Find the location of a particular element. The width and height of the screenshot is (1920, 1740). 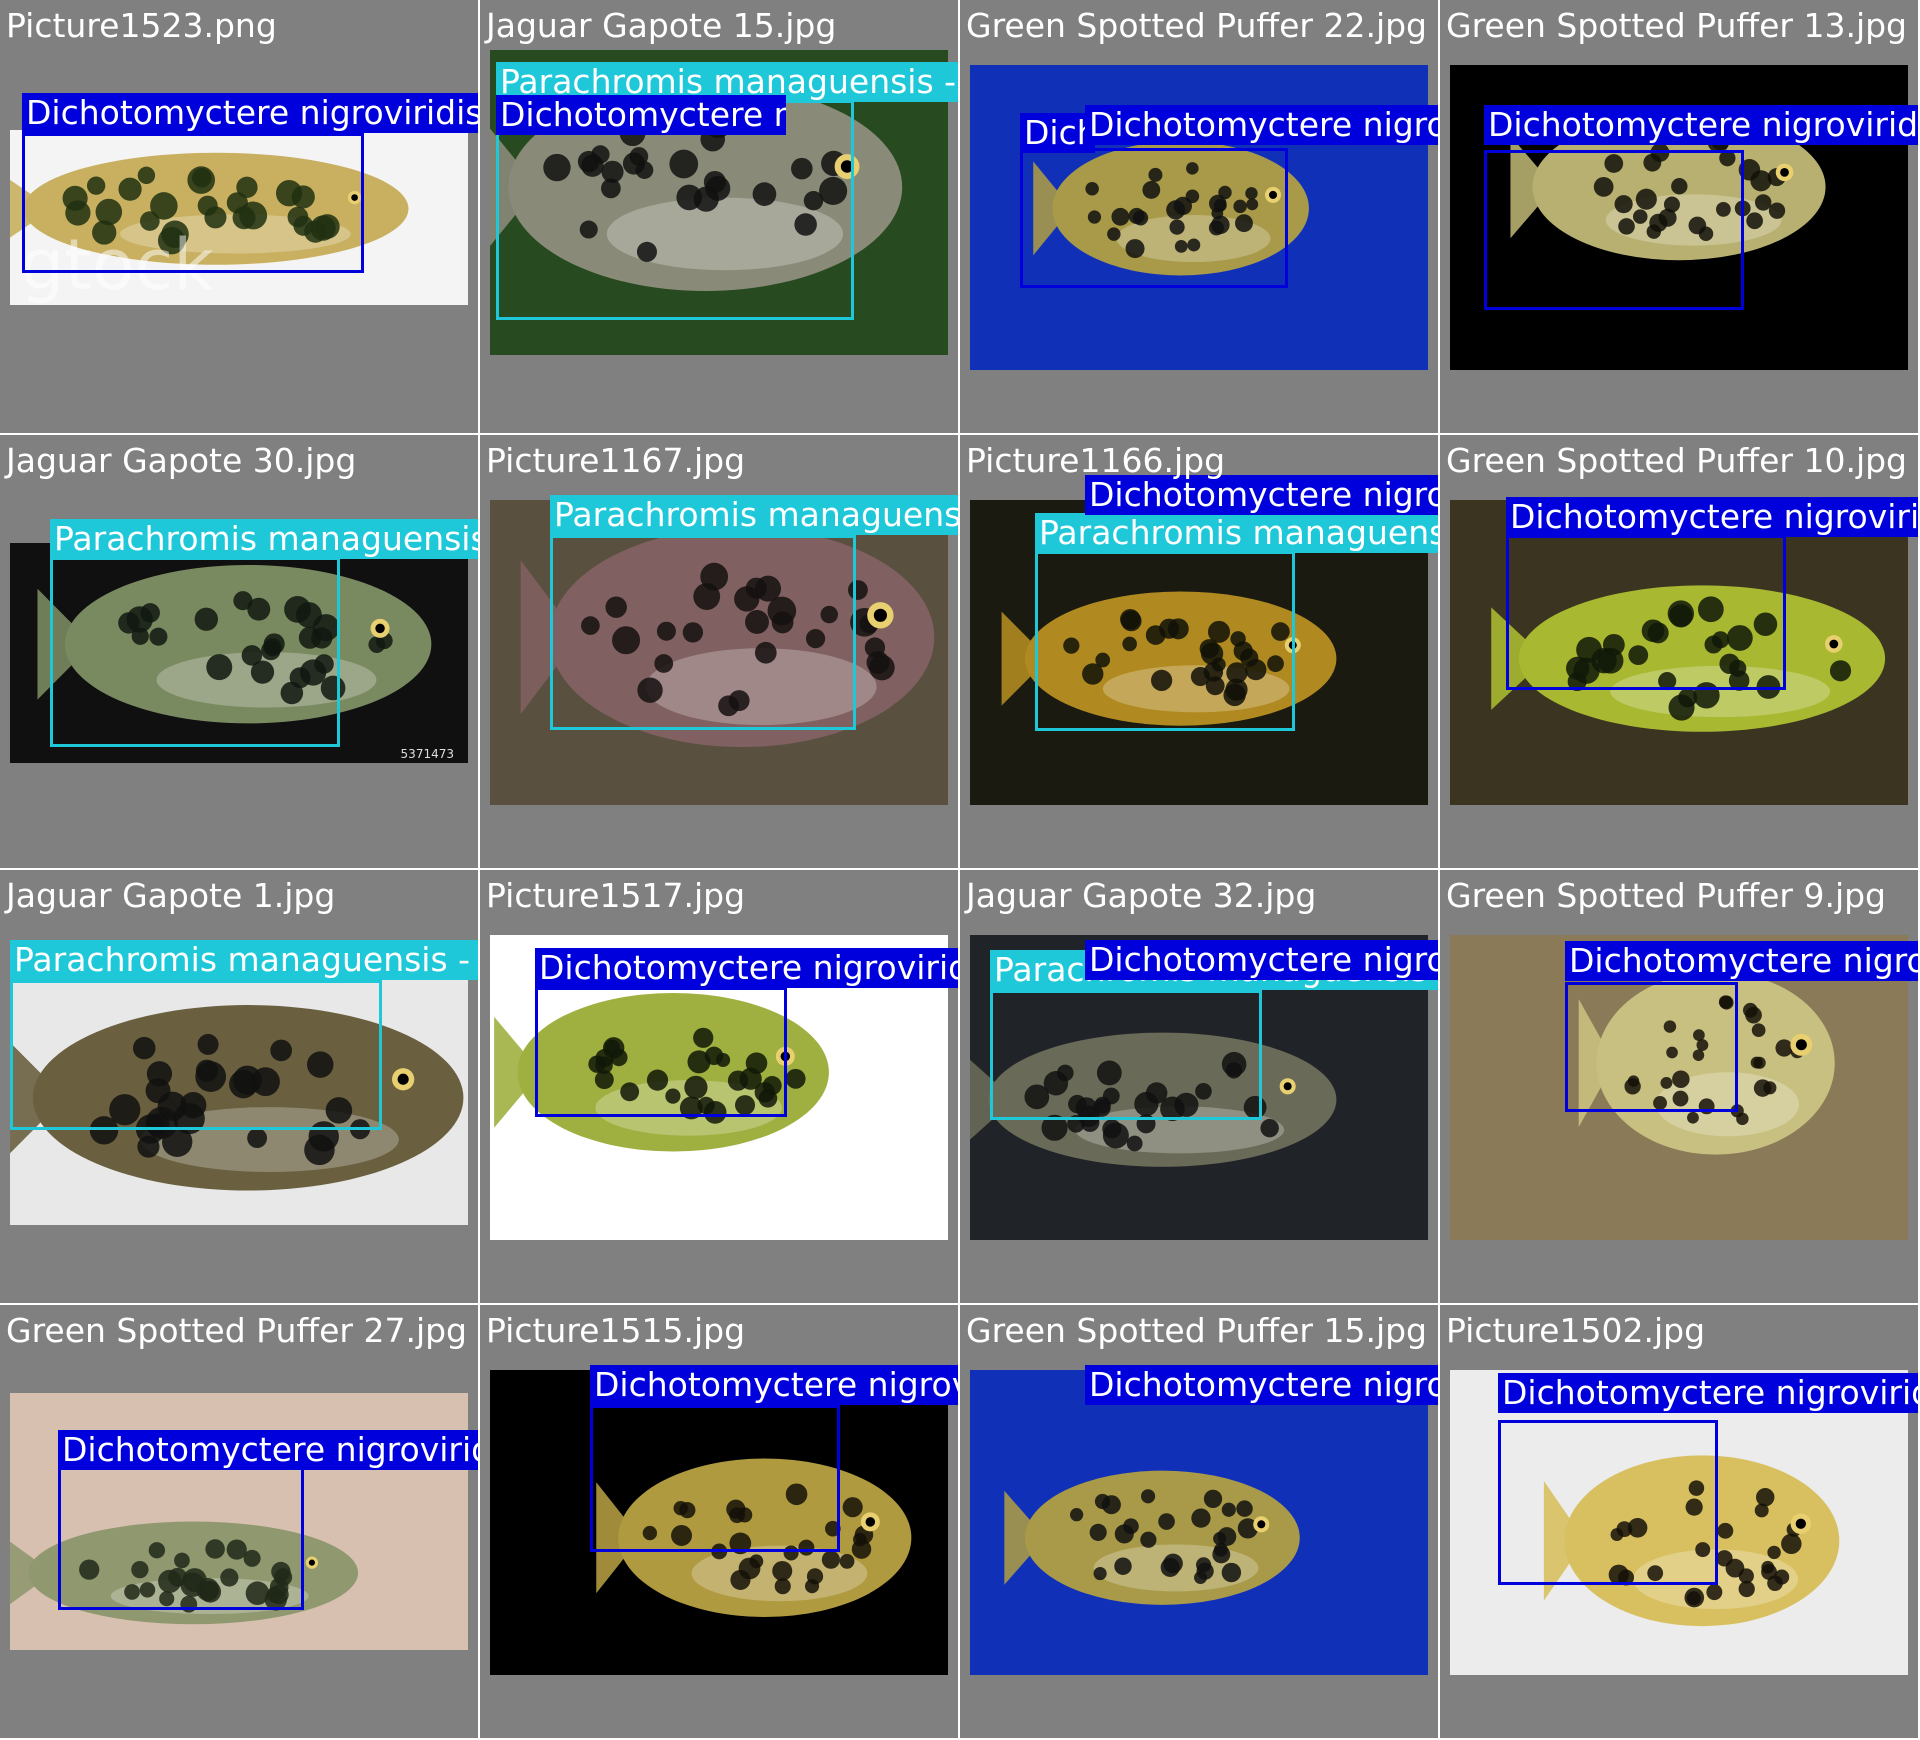

image-filename: Picture1517.jpg is located at coordinates (616, 895).